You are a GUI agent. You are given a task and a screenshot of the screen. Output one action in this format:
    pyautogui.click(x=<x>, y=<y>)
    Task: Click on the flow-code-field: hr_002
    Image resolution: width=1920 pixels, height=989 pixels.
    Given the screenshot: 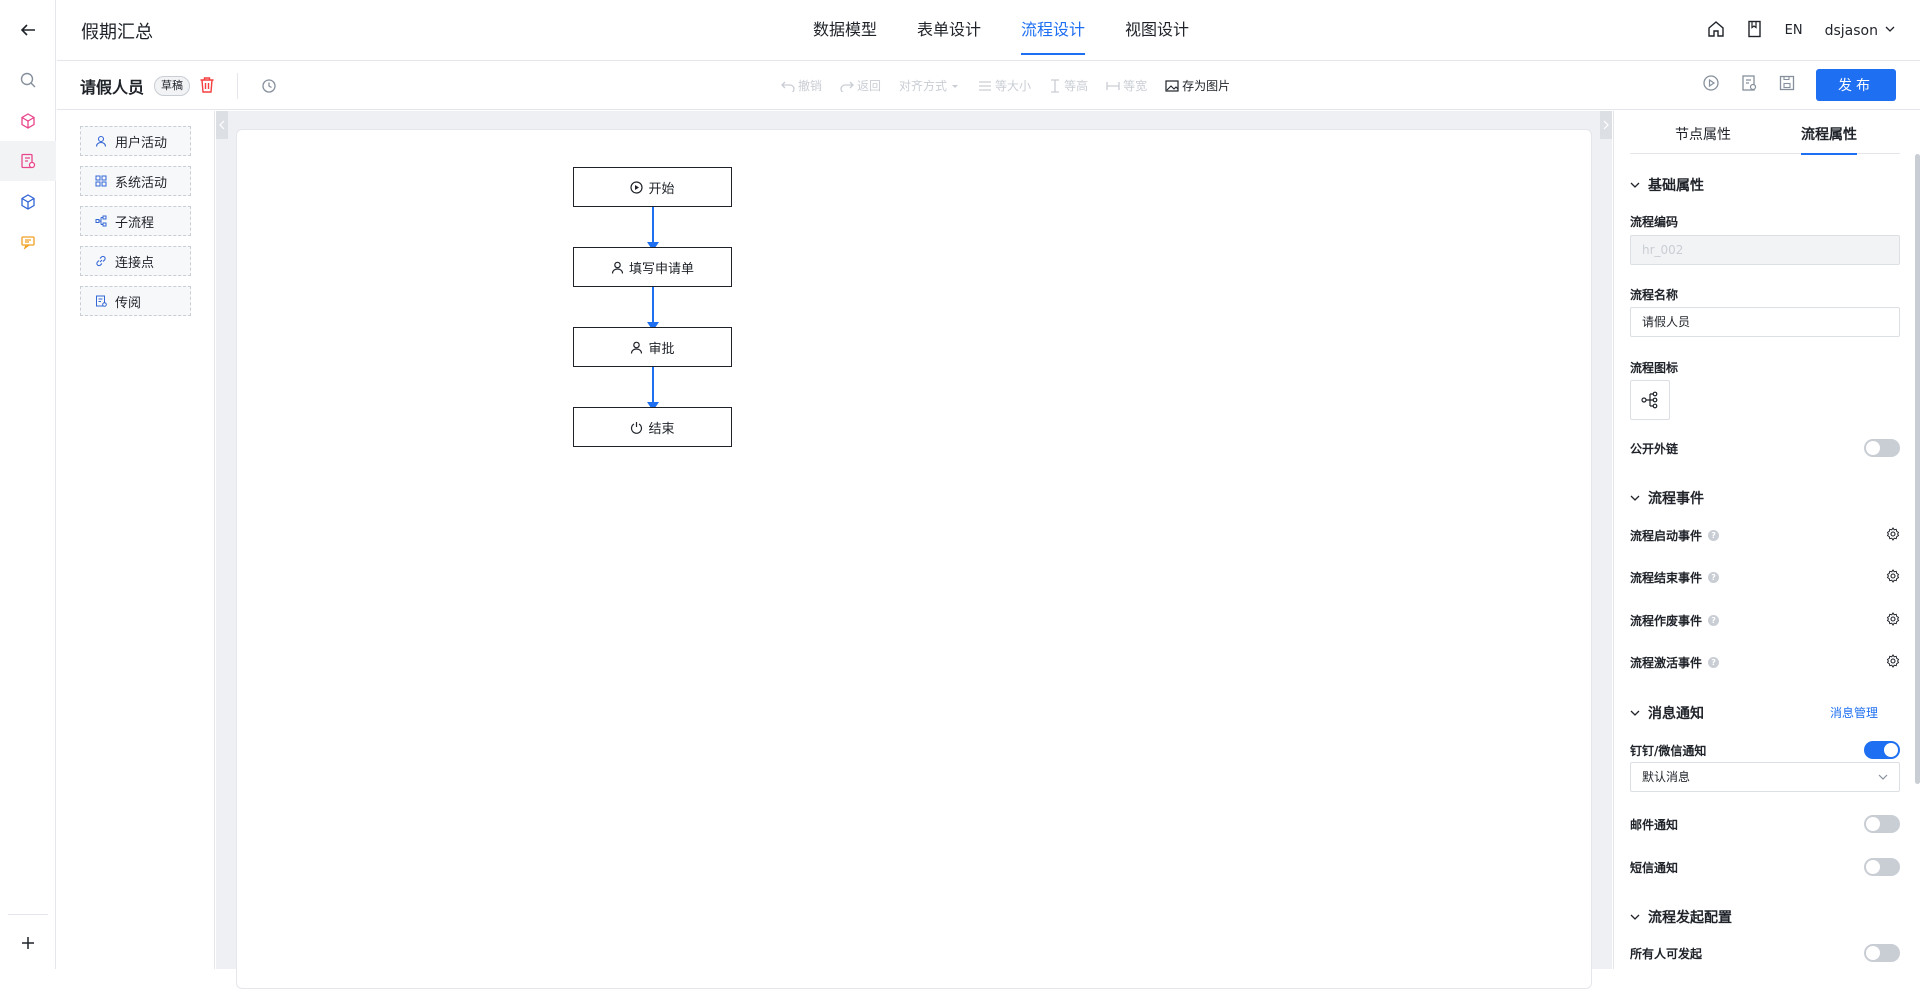 What is the action you would take?
    pyautogui.click(x=1765, y=250)
    